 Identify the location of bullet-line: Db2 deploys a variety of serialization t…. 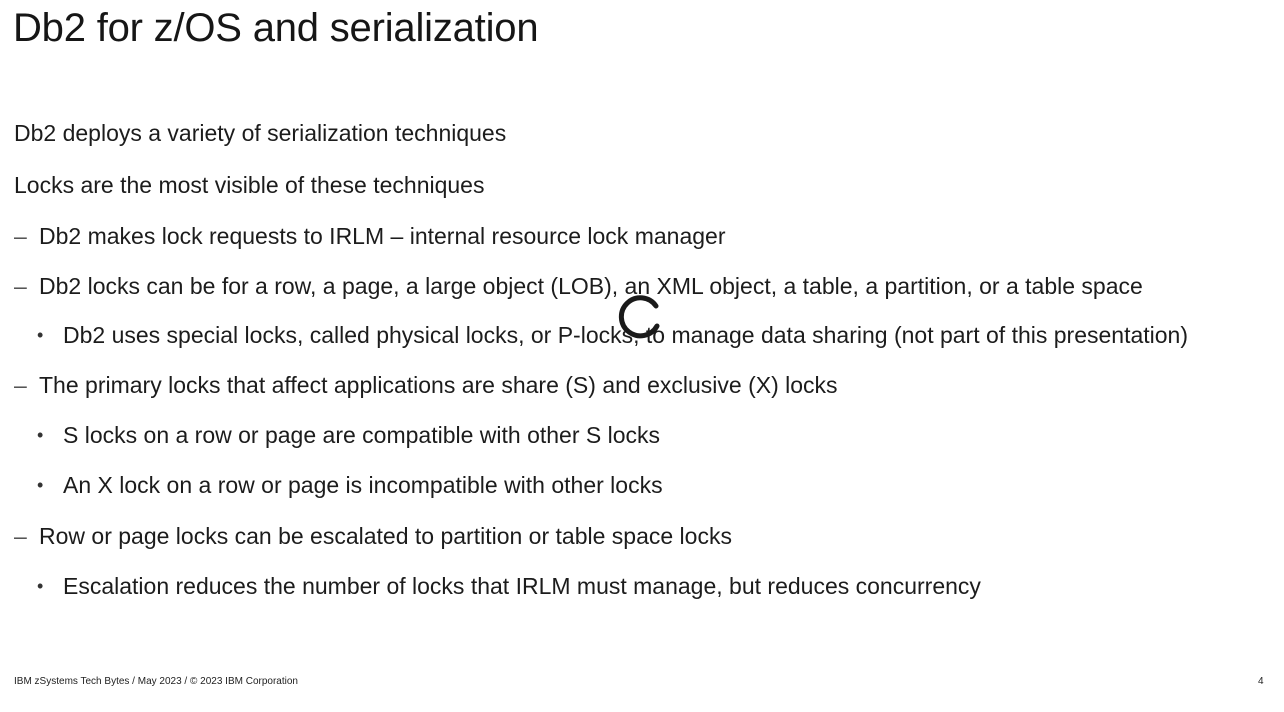
(260, 133).